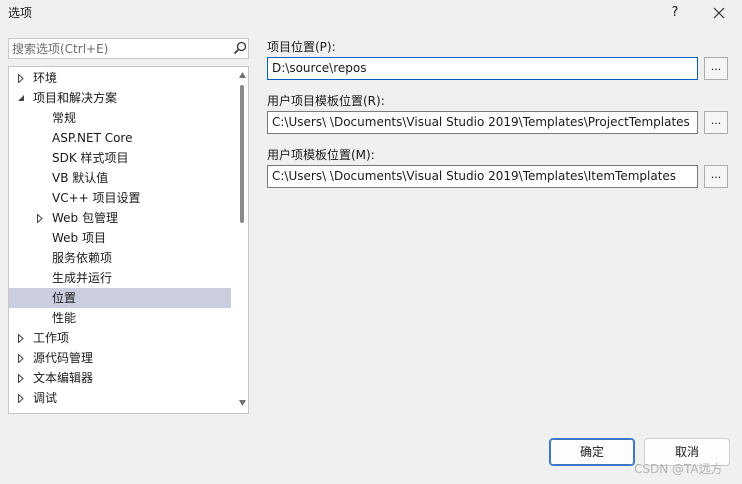 The height and width of the screenshot is (484, 742). What do you see at coordinates (371, 13) in the screenshot?
I see `title-bar: 选项 ?` at bounding box center [371, 13].